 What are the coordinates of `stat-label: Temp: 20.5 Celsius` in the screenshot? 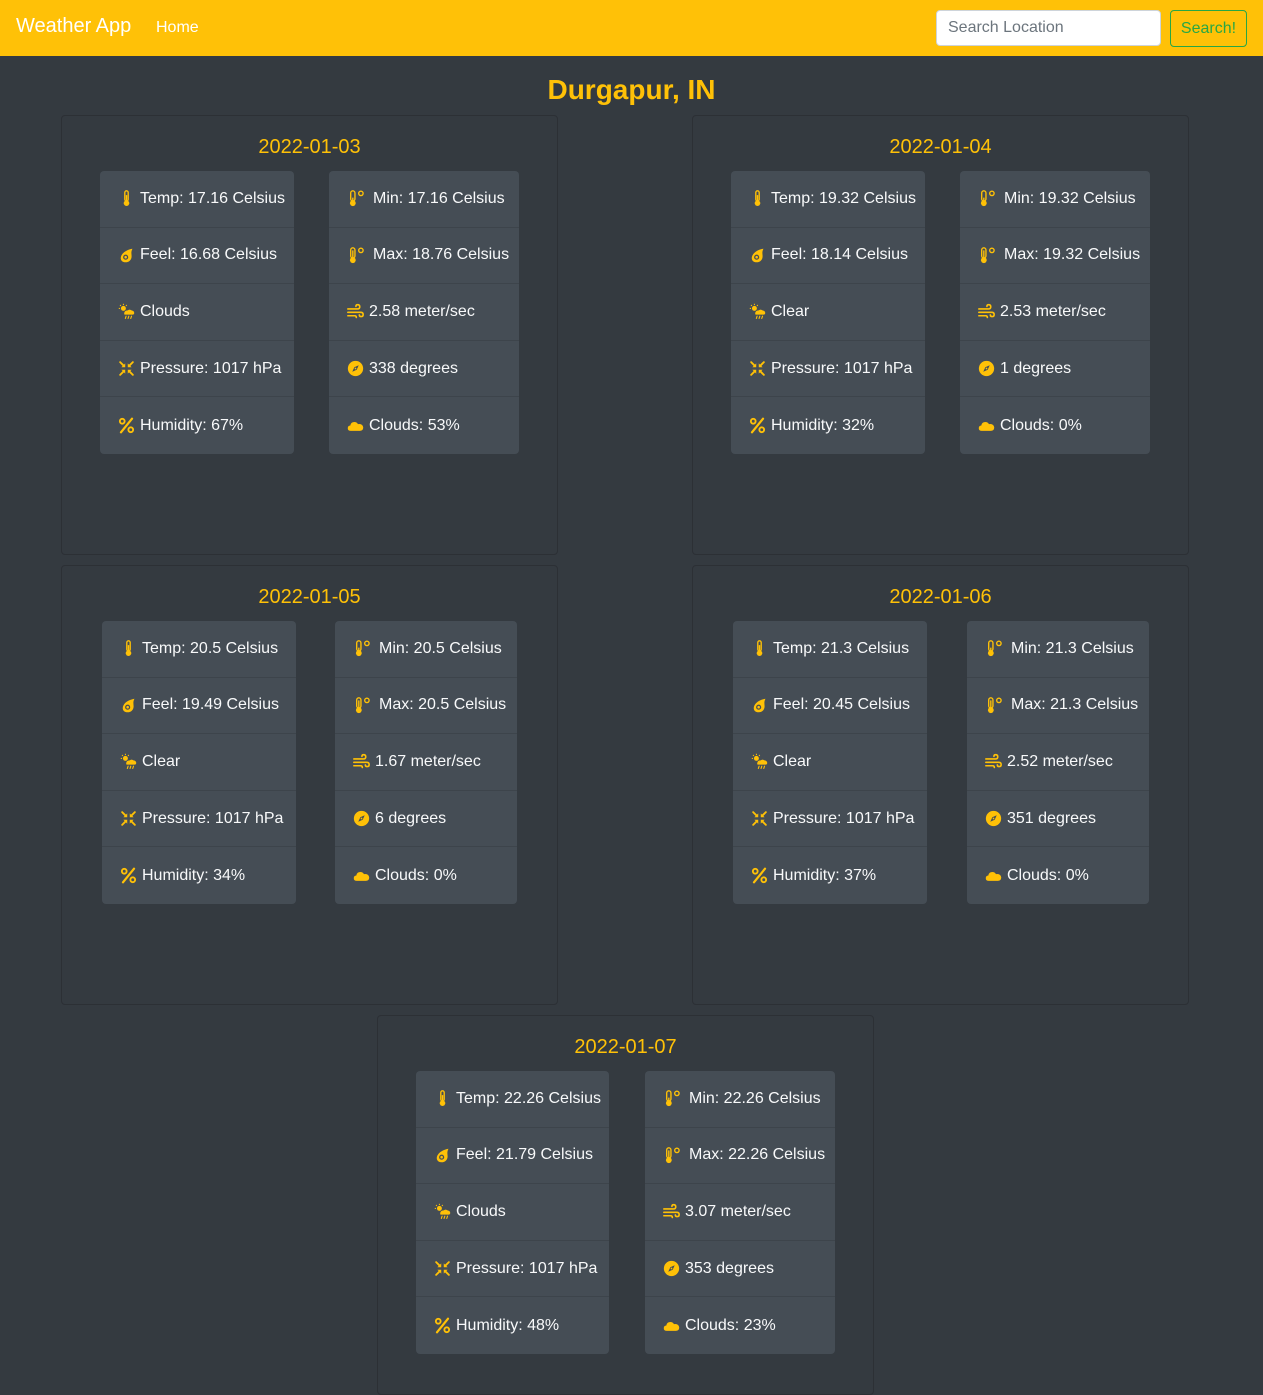 It's located at (210, 648).